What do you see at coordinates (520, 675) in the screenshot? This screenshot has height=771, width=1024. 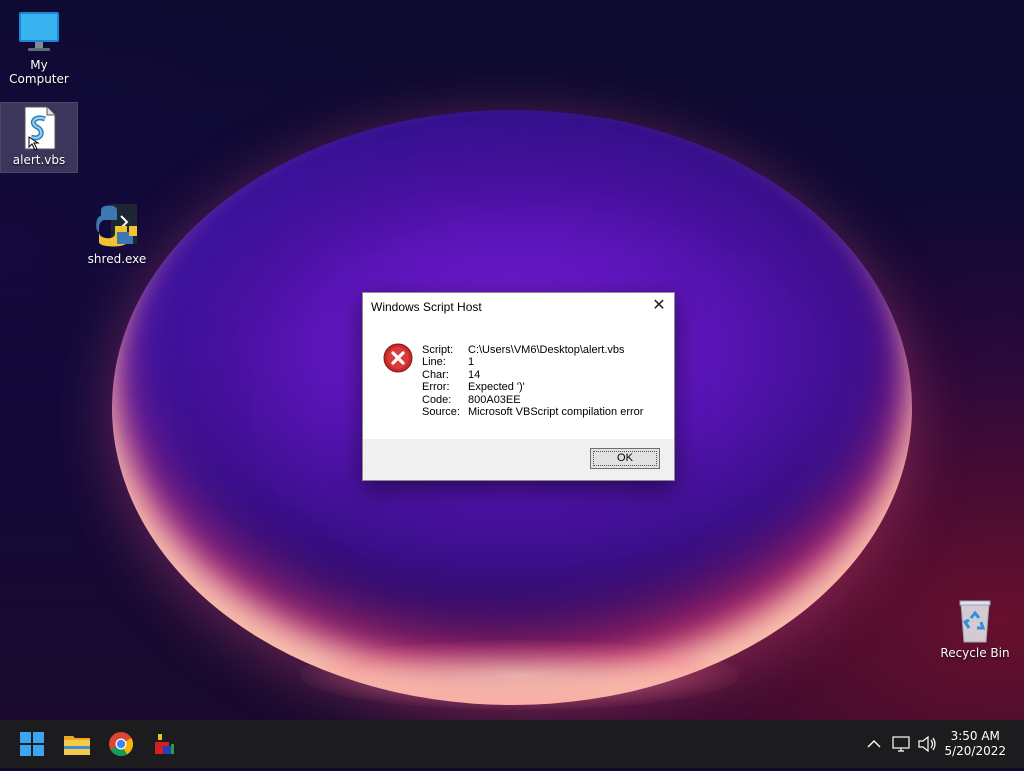 I see `wallpaper-glow` at bounding box center [520, 675].